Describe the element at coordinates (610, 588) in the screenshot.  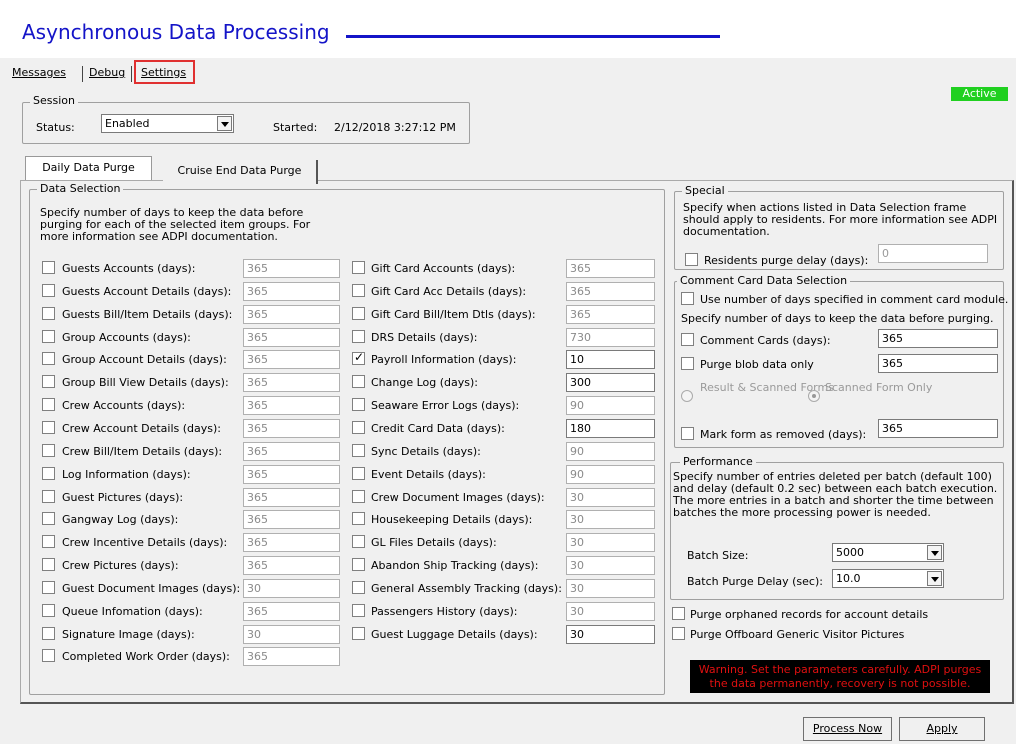
I see `col2-item-input-14: 30` at that location.